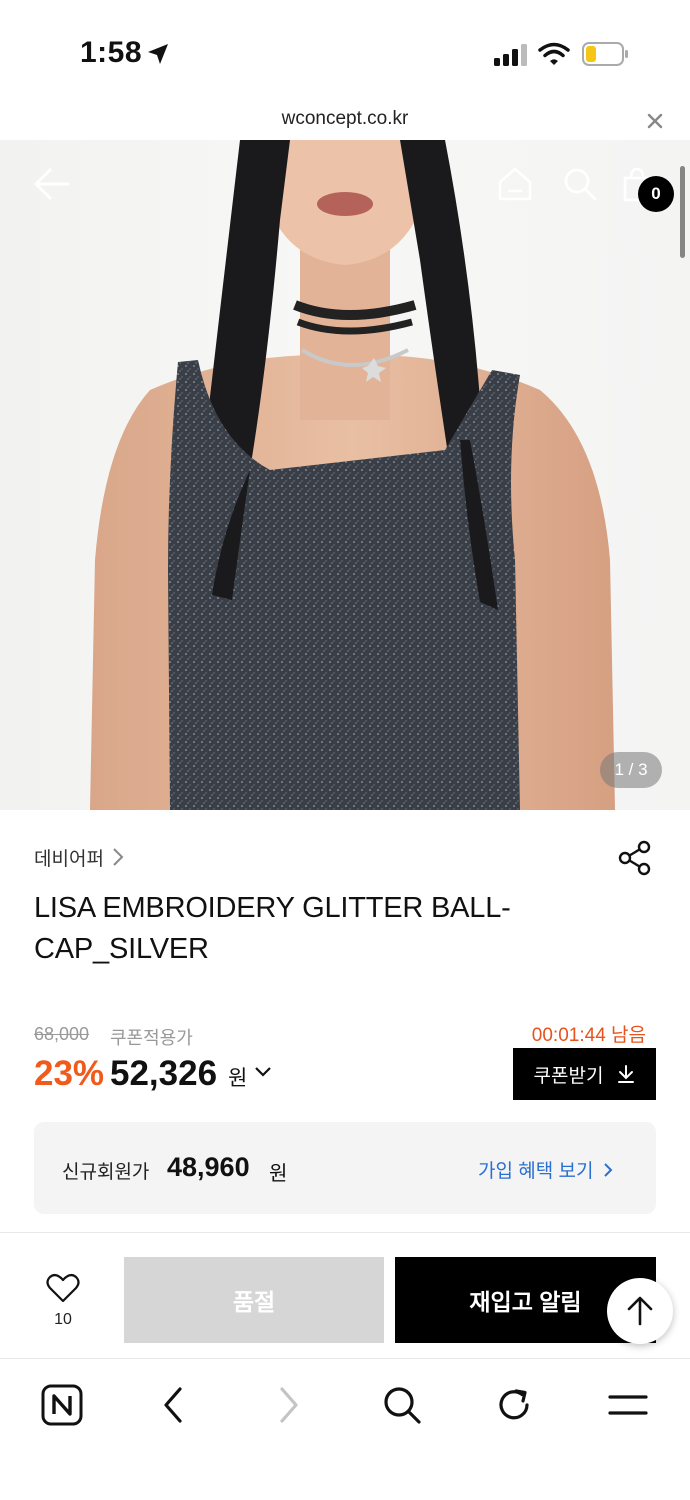  What do you see at coordinates (63, 1288) in the screenshot?
I see `heart-icon` at bounding box center [63, 1288].